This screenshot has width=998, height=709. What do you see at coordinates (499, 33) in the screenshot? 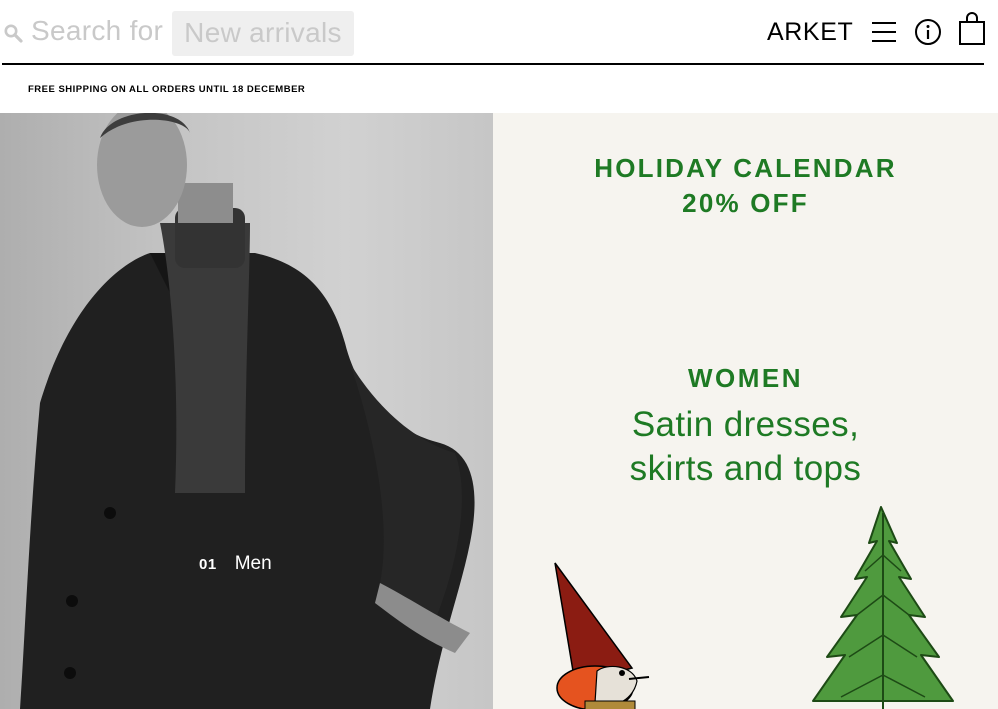
I see `site-header: Search for New arrivals ARKET` at bounding box center [499, 33].